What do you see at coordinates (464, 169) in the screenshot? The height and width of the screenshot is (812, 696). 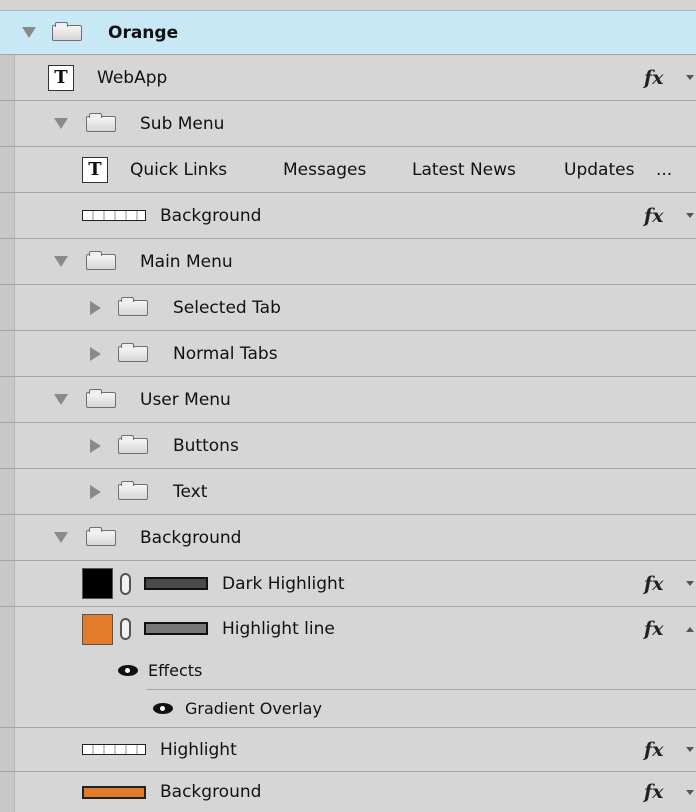 I see `layer-label-part: Latest News` at bounding box center [464, 169].